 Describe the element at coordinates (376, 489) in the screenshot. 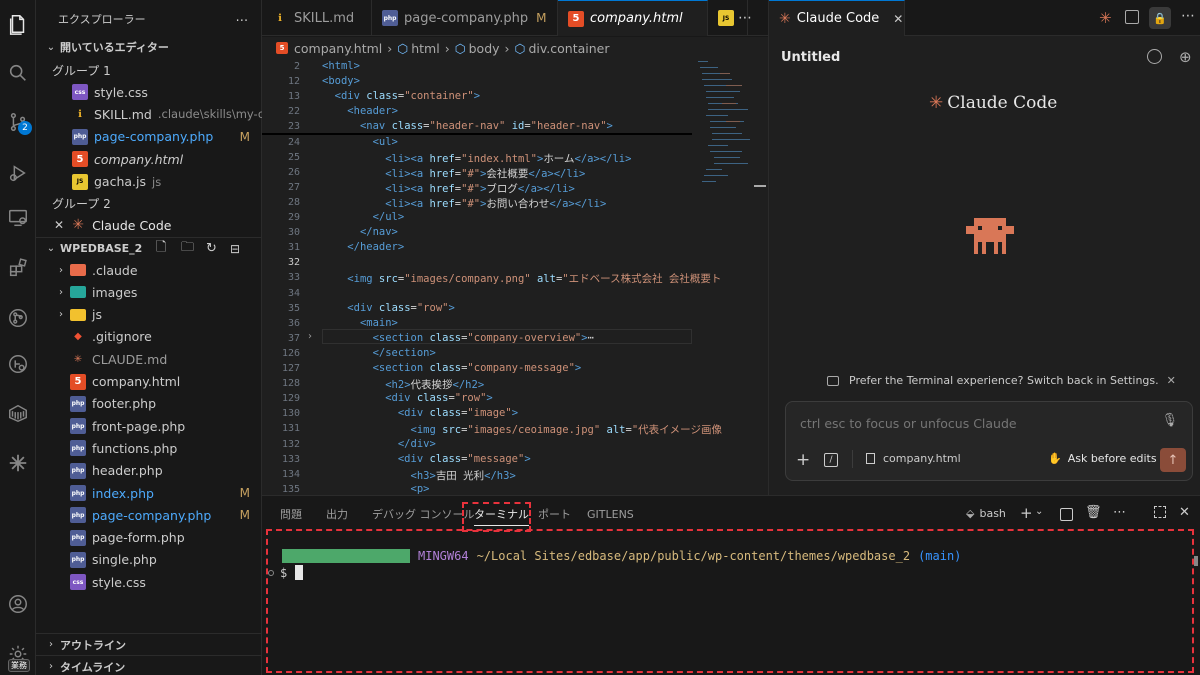

I see `code-line: <p>` at that location.